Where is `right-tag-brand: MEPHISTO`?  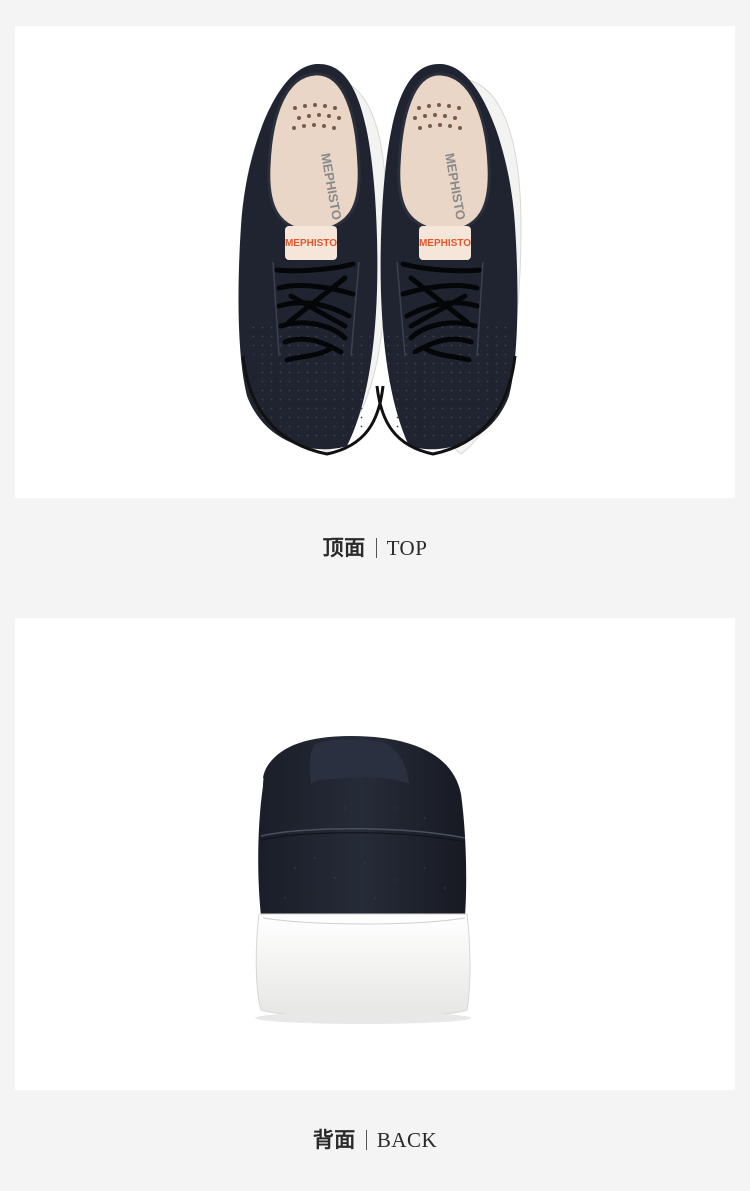 right-tag-brand: MEPHISTO is located at coordinates (445, 243).